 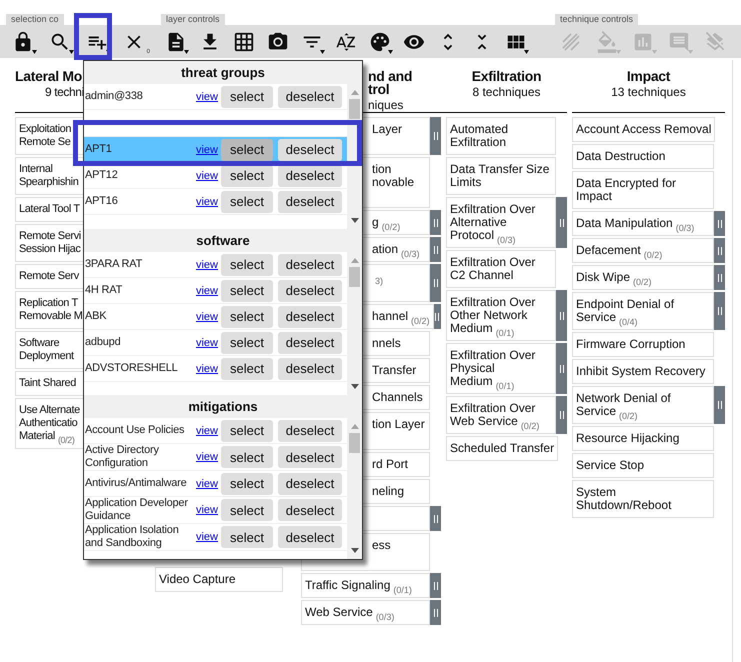 I want to click on technique-cell: Firmware Corruption, so click(x=643, y=344).